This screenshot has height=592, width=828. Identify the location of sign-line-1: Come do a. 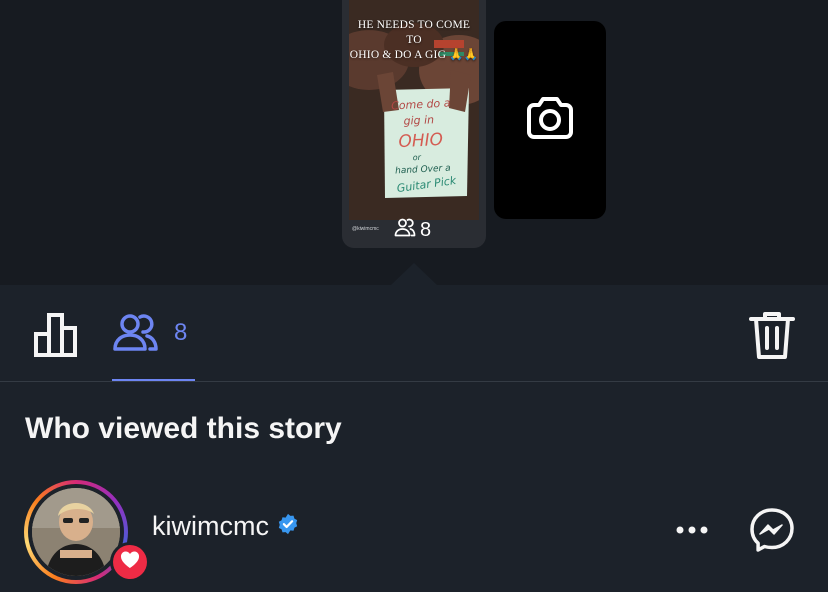
(421, 104).